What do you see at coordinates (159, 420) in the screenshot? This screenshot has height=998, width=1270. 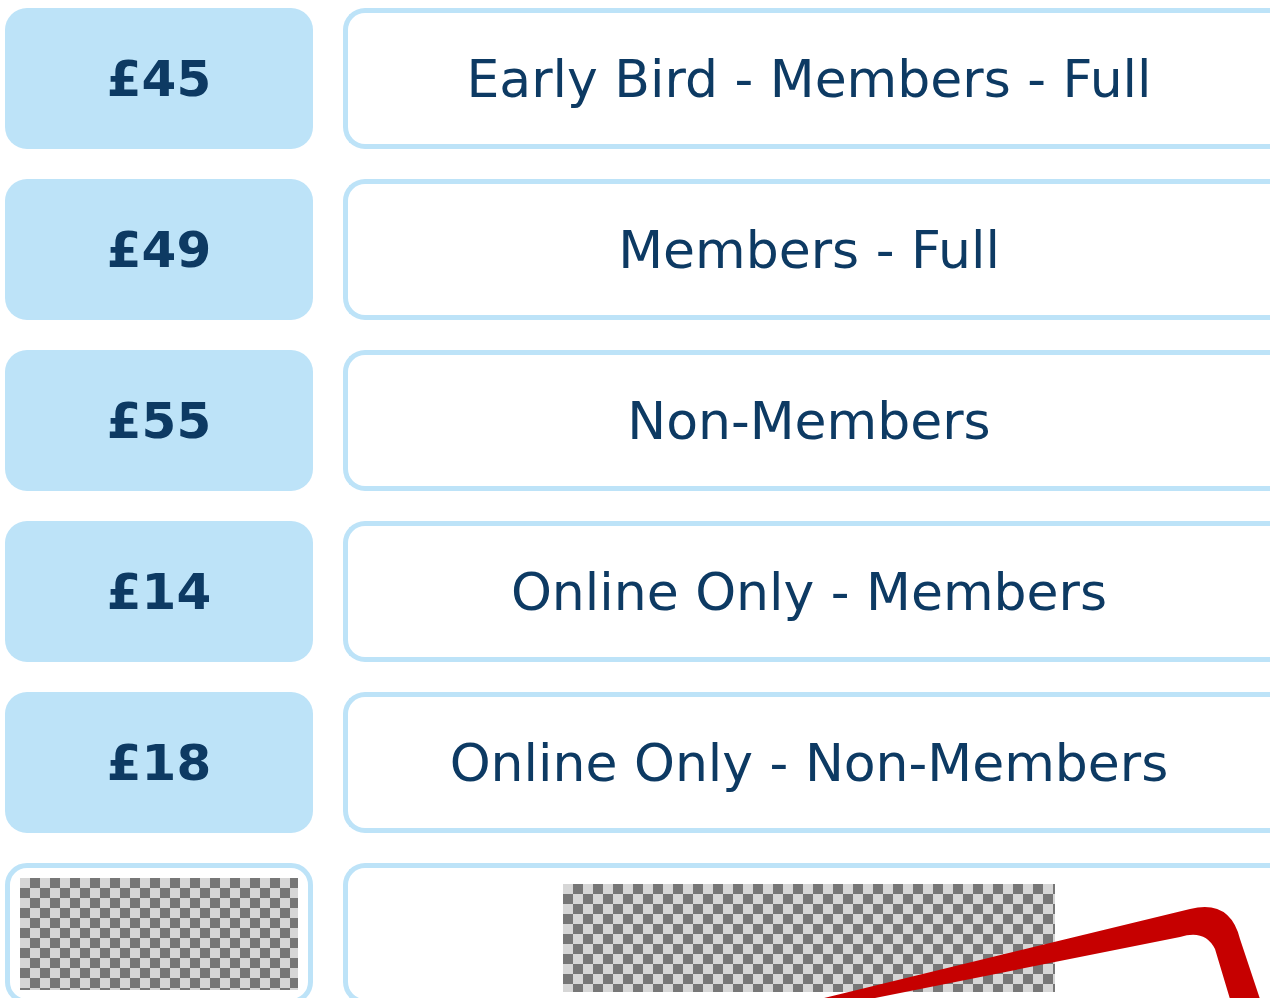 I see `price-tag: £55` at bounding box center [159, 420].